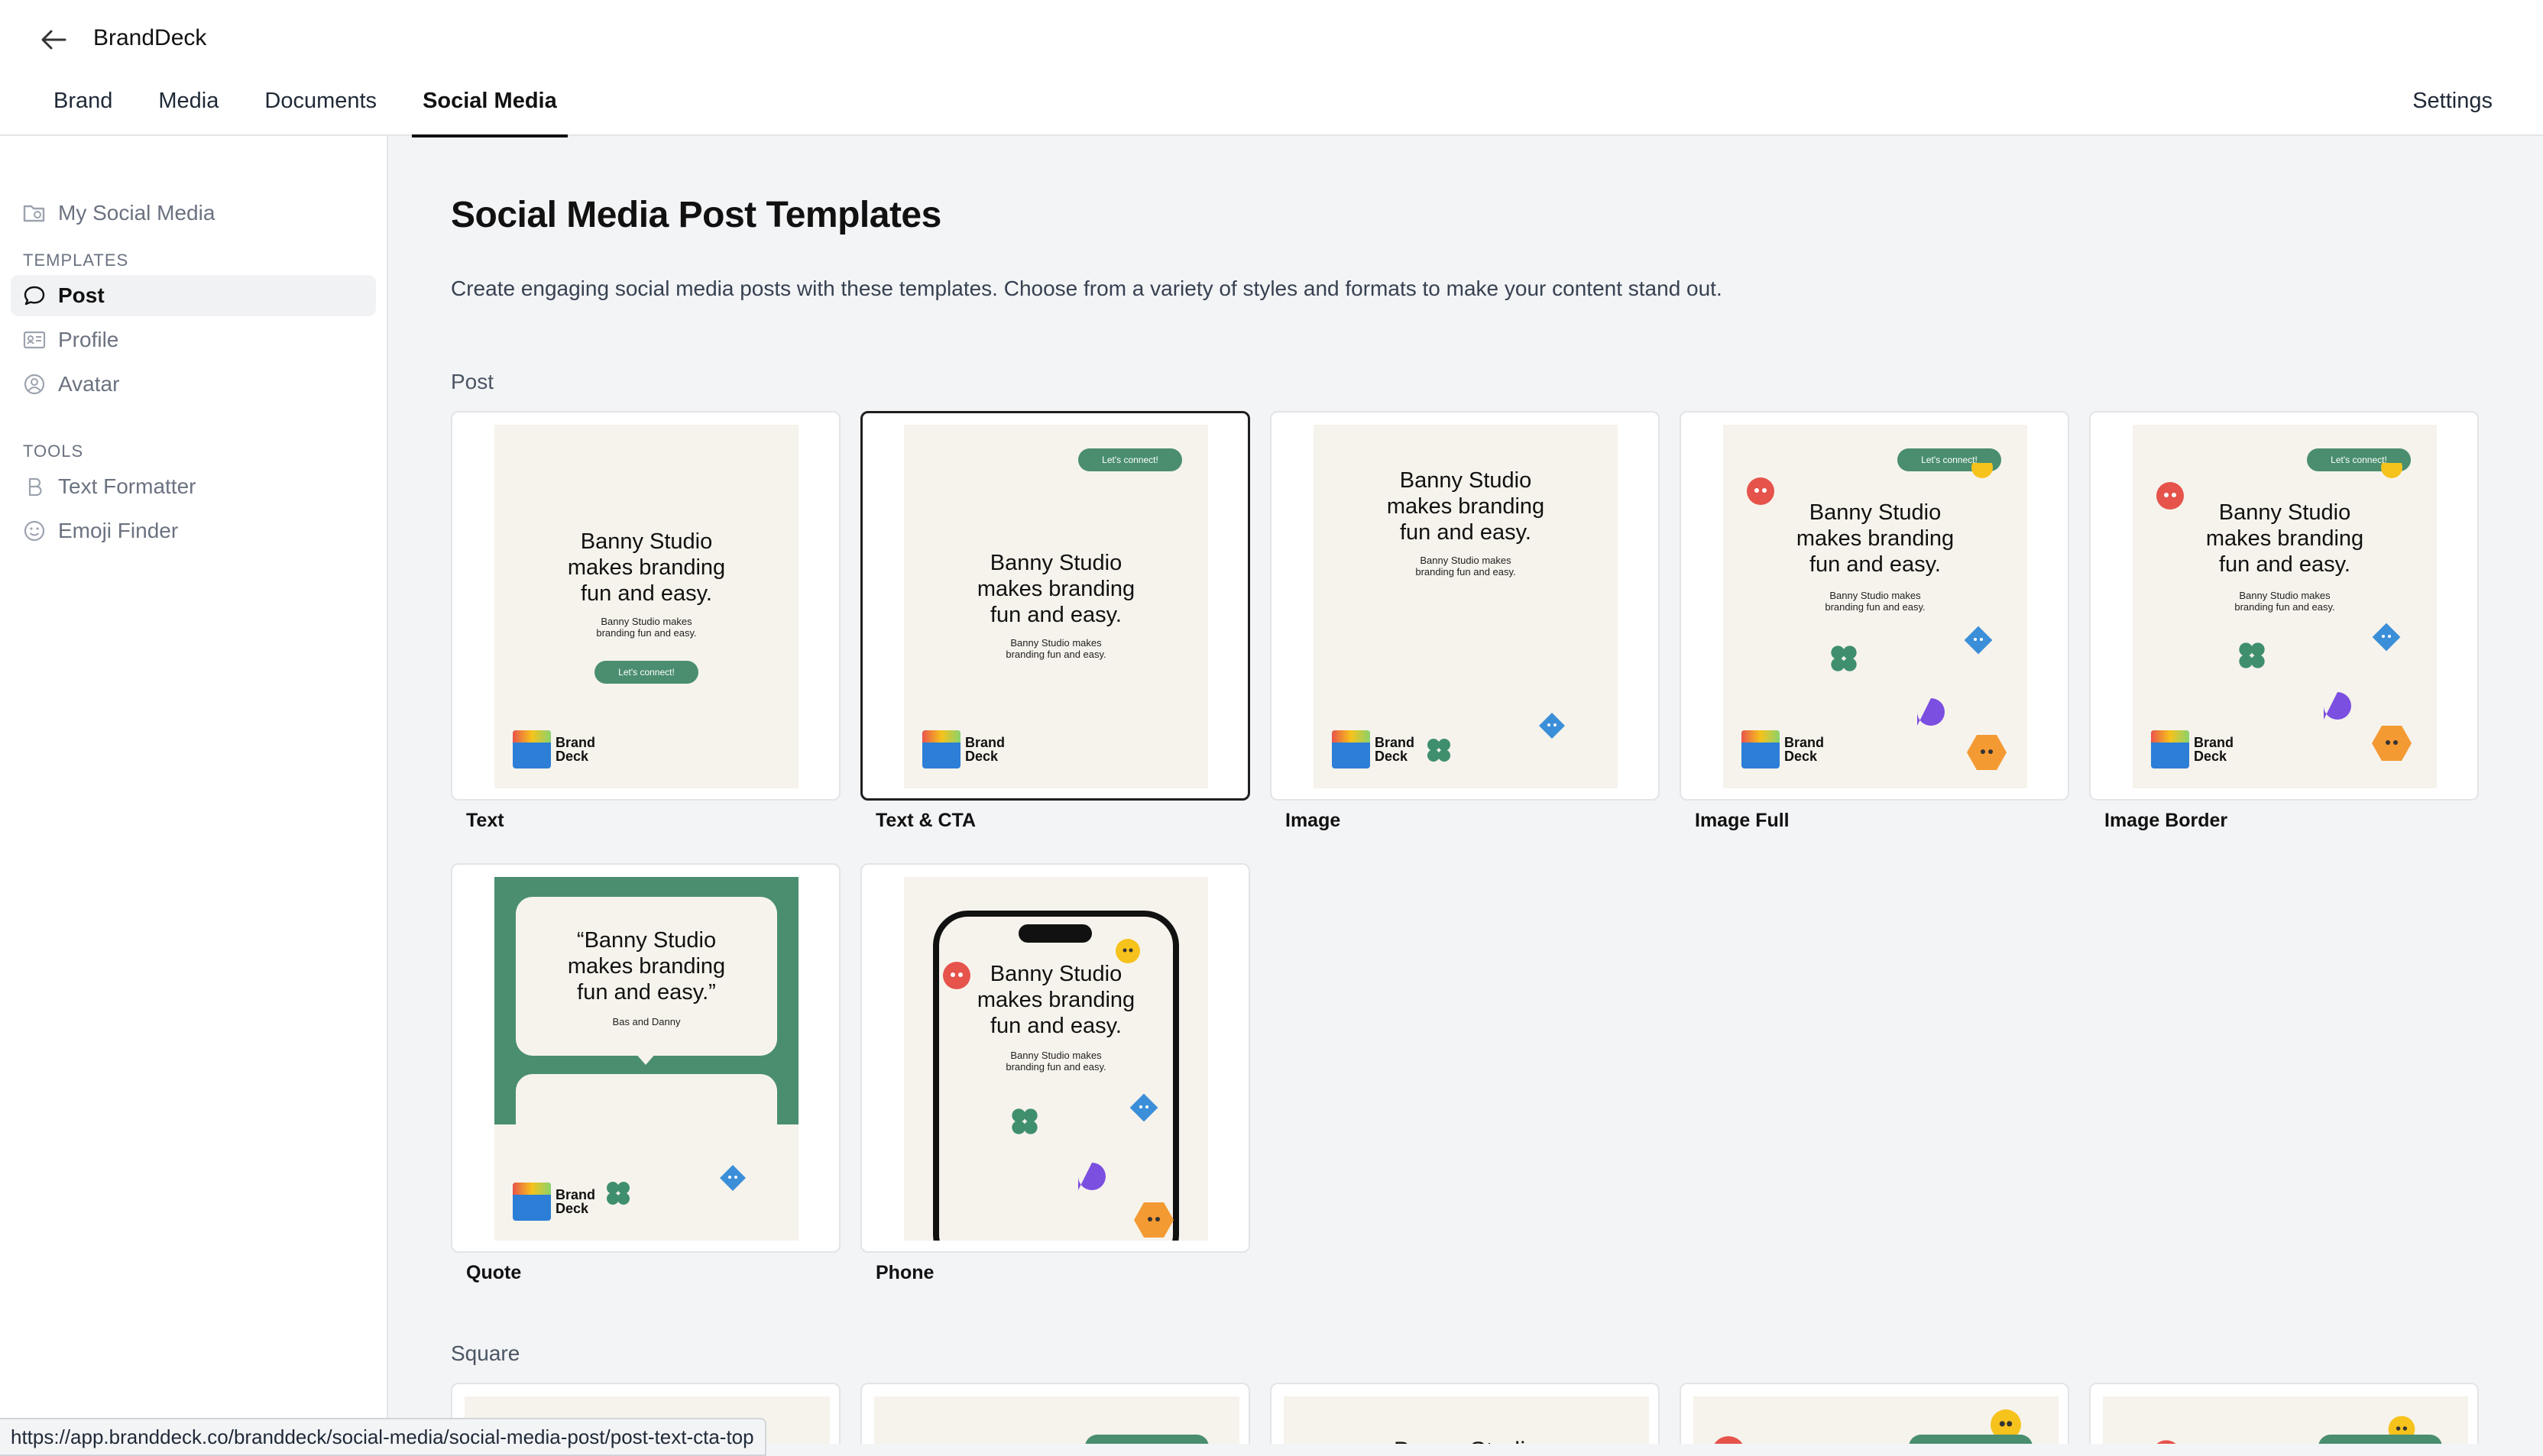  What do you see at coordinates (88, 340) in the screenshot?
I see `sidebar-item-label: Profile` at bounding box center [88, 340].